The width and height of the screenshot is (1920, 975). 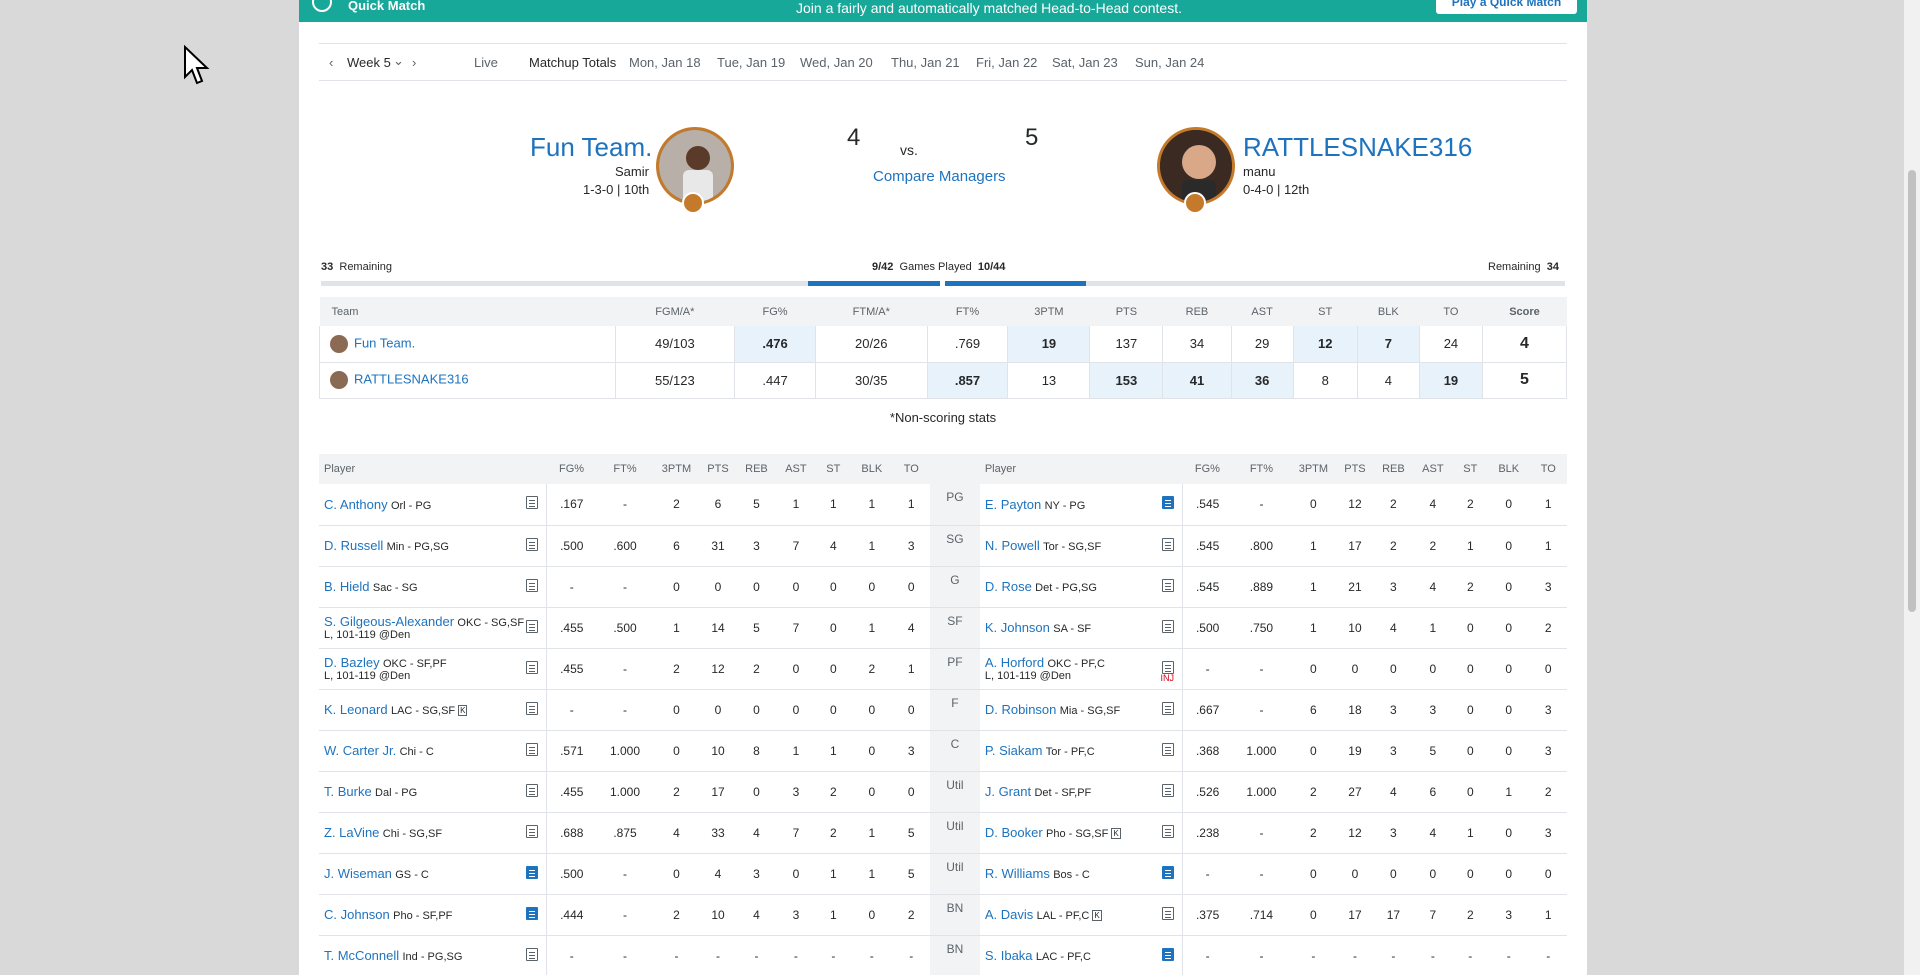 What do you see at coordinates (871, 380) in the screenshot?
I see `summary-stat: 30/35` at bounding box center [871, 380].